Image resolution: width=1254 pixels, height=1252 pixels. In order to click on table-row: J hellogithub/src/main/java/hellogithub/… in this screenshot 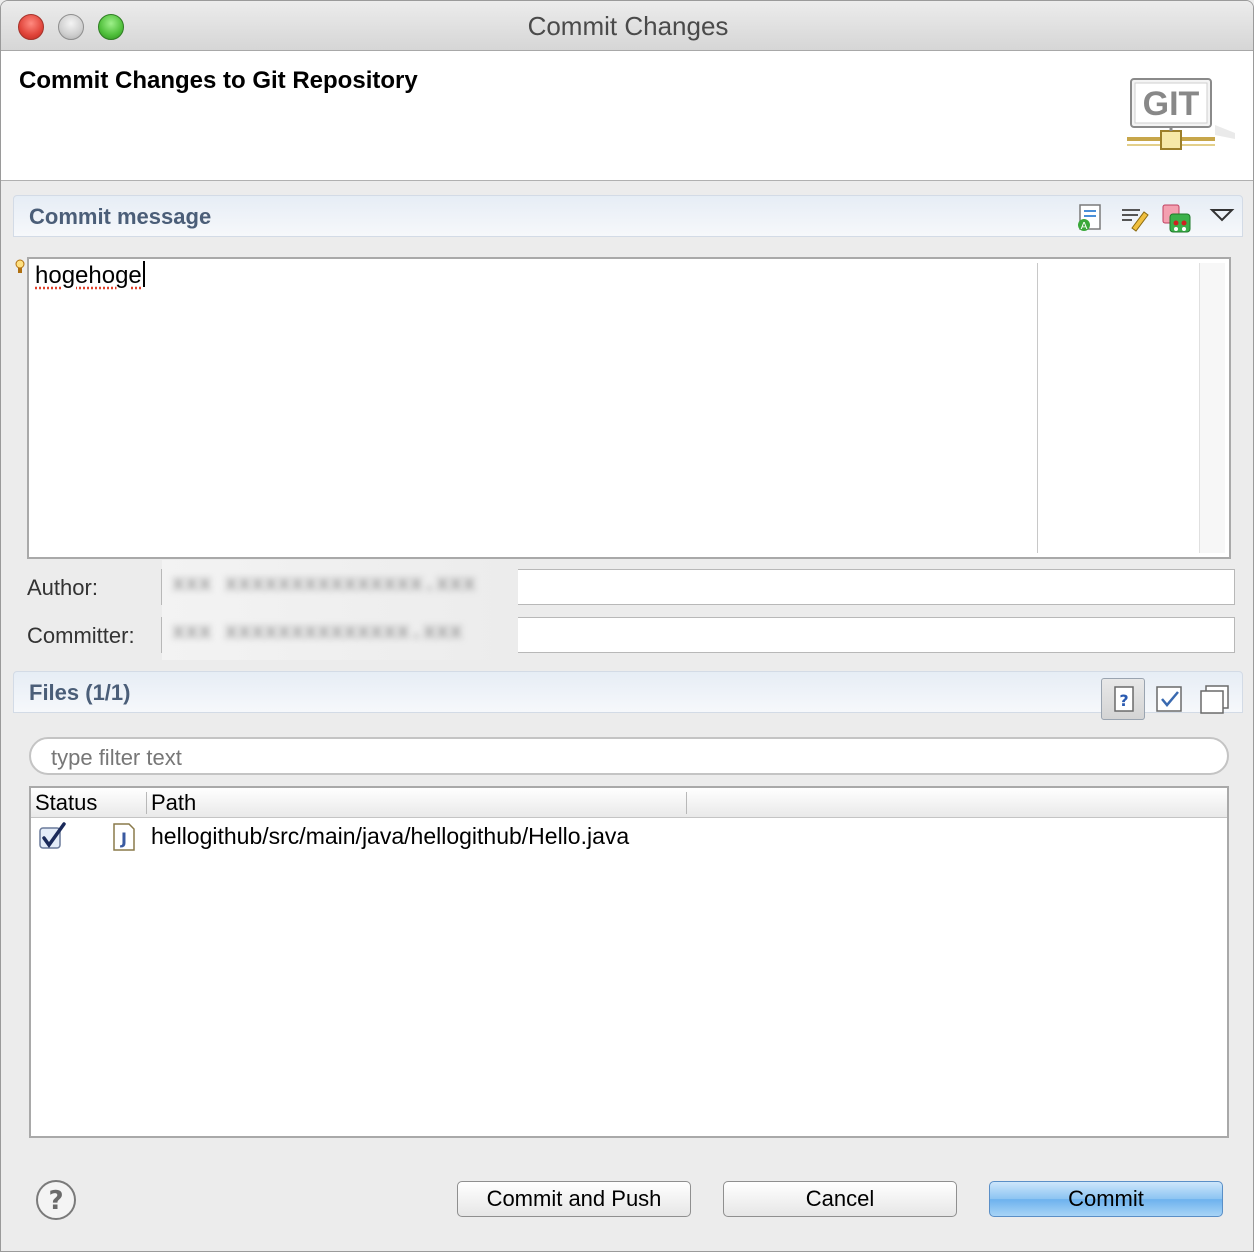, I will do `click(629, 837)`.